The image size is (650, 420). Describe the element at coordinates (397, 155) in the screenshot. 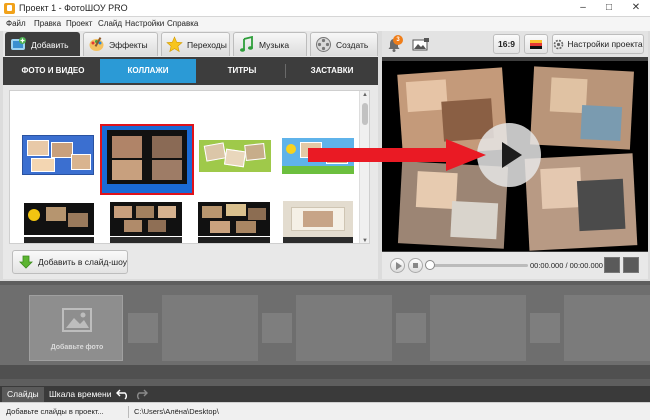

I see `annotation-arrow-icon` at that location.